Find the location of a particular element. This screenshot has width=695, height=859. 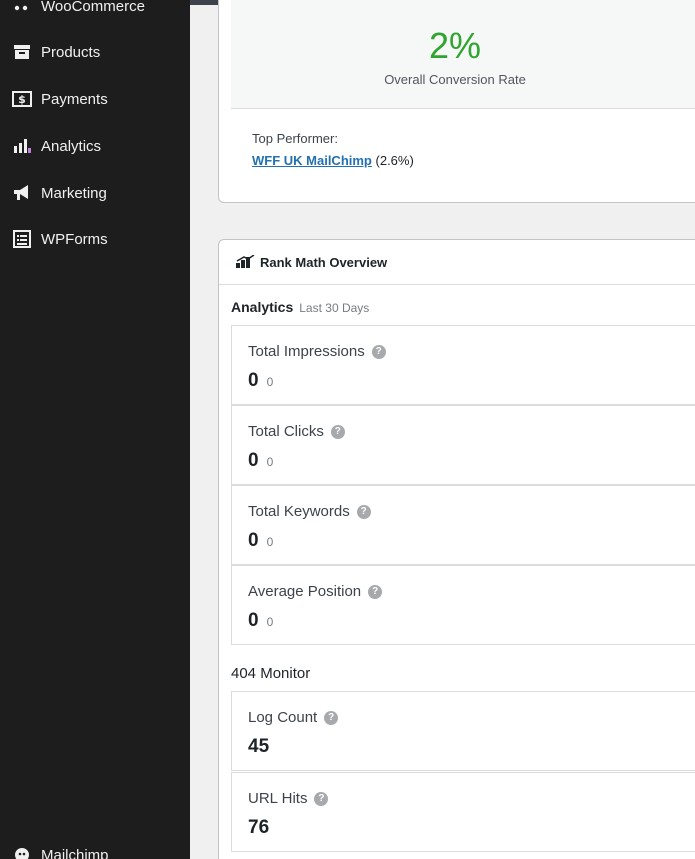

sidebar-item-analytics: Analytics is located at coordinates (95, 146).